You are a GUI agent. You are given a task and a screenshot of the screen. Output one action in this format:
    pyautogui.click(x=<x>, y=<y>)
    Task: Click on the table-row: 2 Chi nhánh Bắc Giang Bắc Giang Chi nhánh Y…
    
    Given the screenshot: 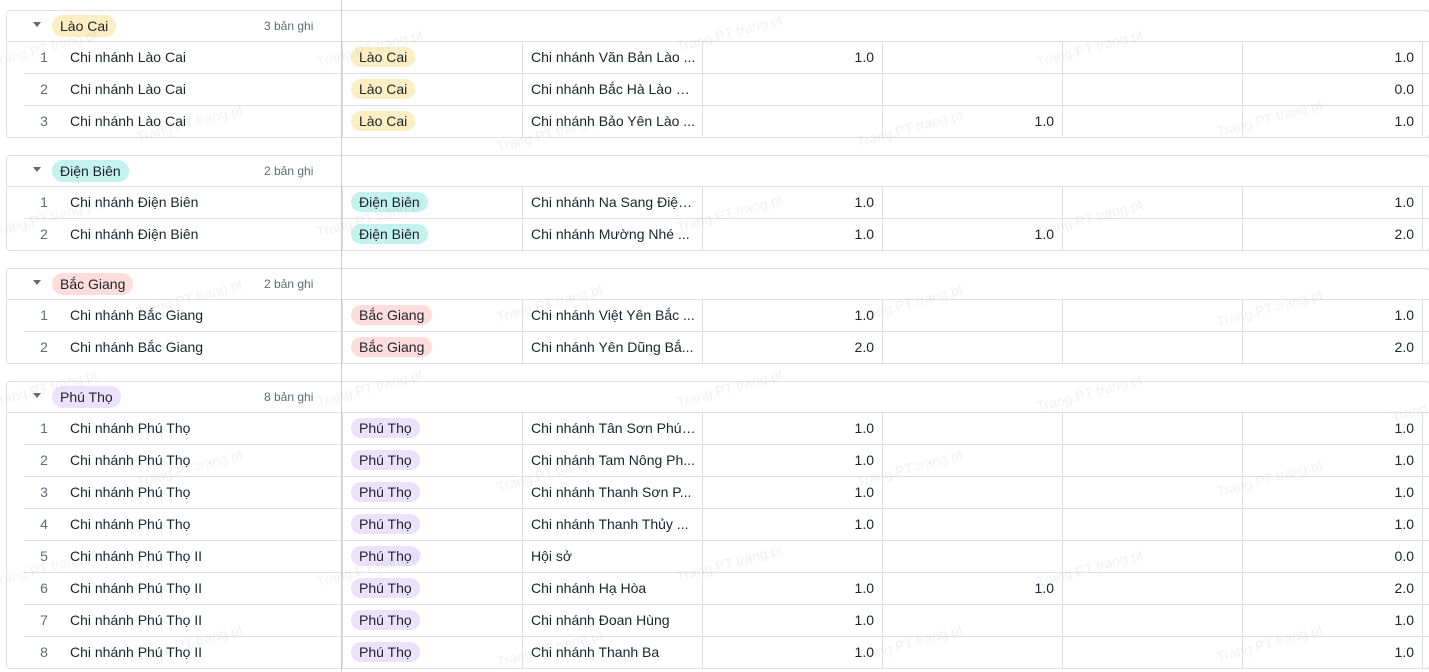 What is the action you would take?
    pyautogui.click(x=726, y=348)
    